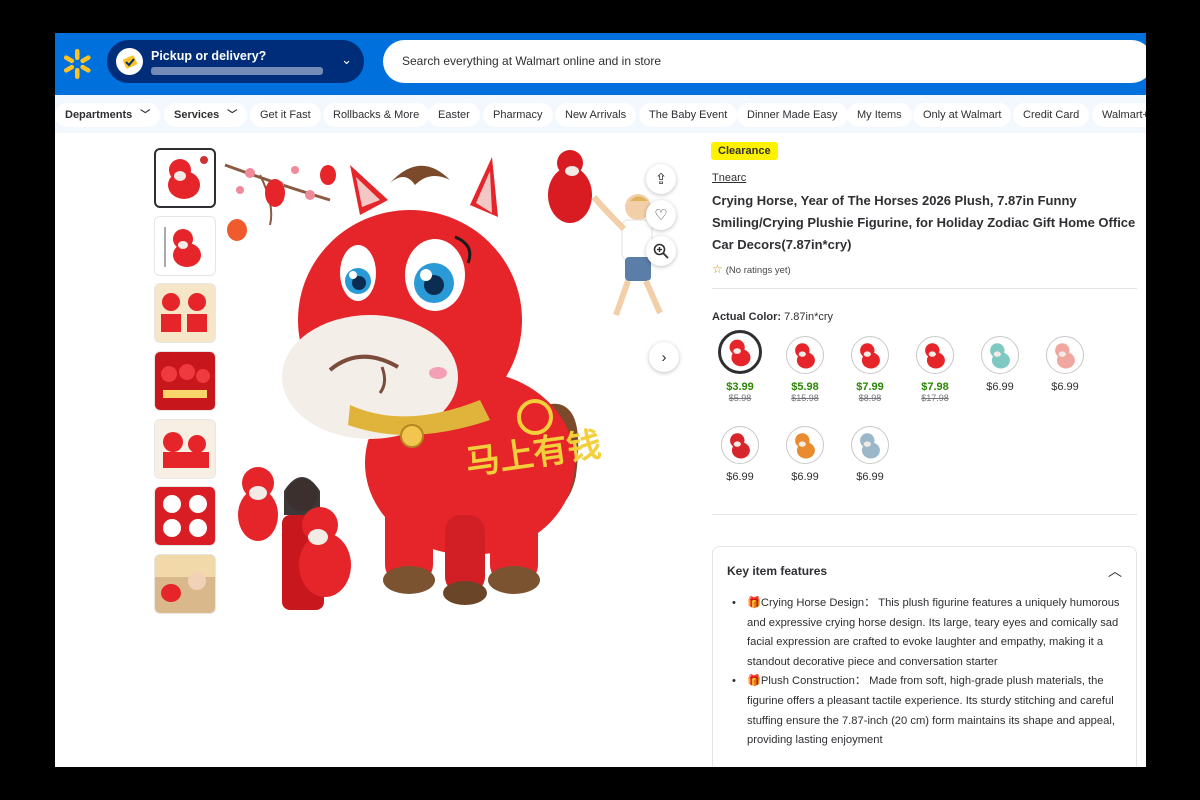 This screenshot has width=1200, height=800. What do you see at coordinates (870, 387) in the screenshot?
I see `swatch-price: $7.99` at bounding box center [870, 387].